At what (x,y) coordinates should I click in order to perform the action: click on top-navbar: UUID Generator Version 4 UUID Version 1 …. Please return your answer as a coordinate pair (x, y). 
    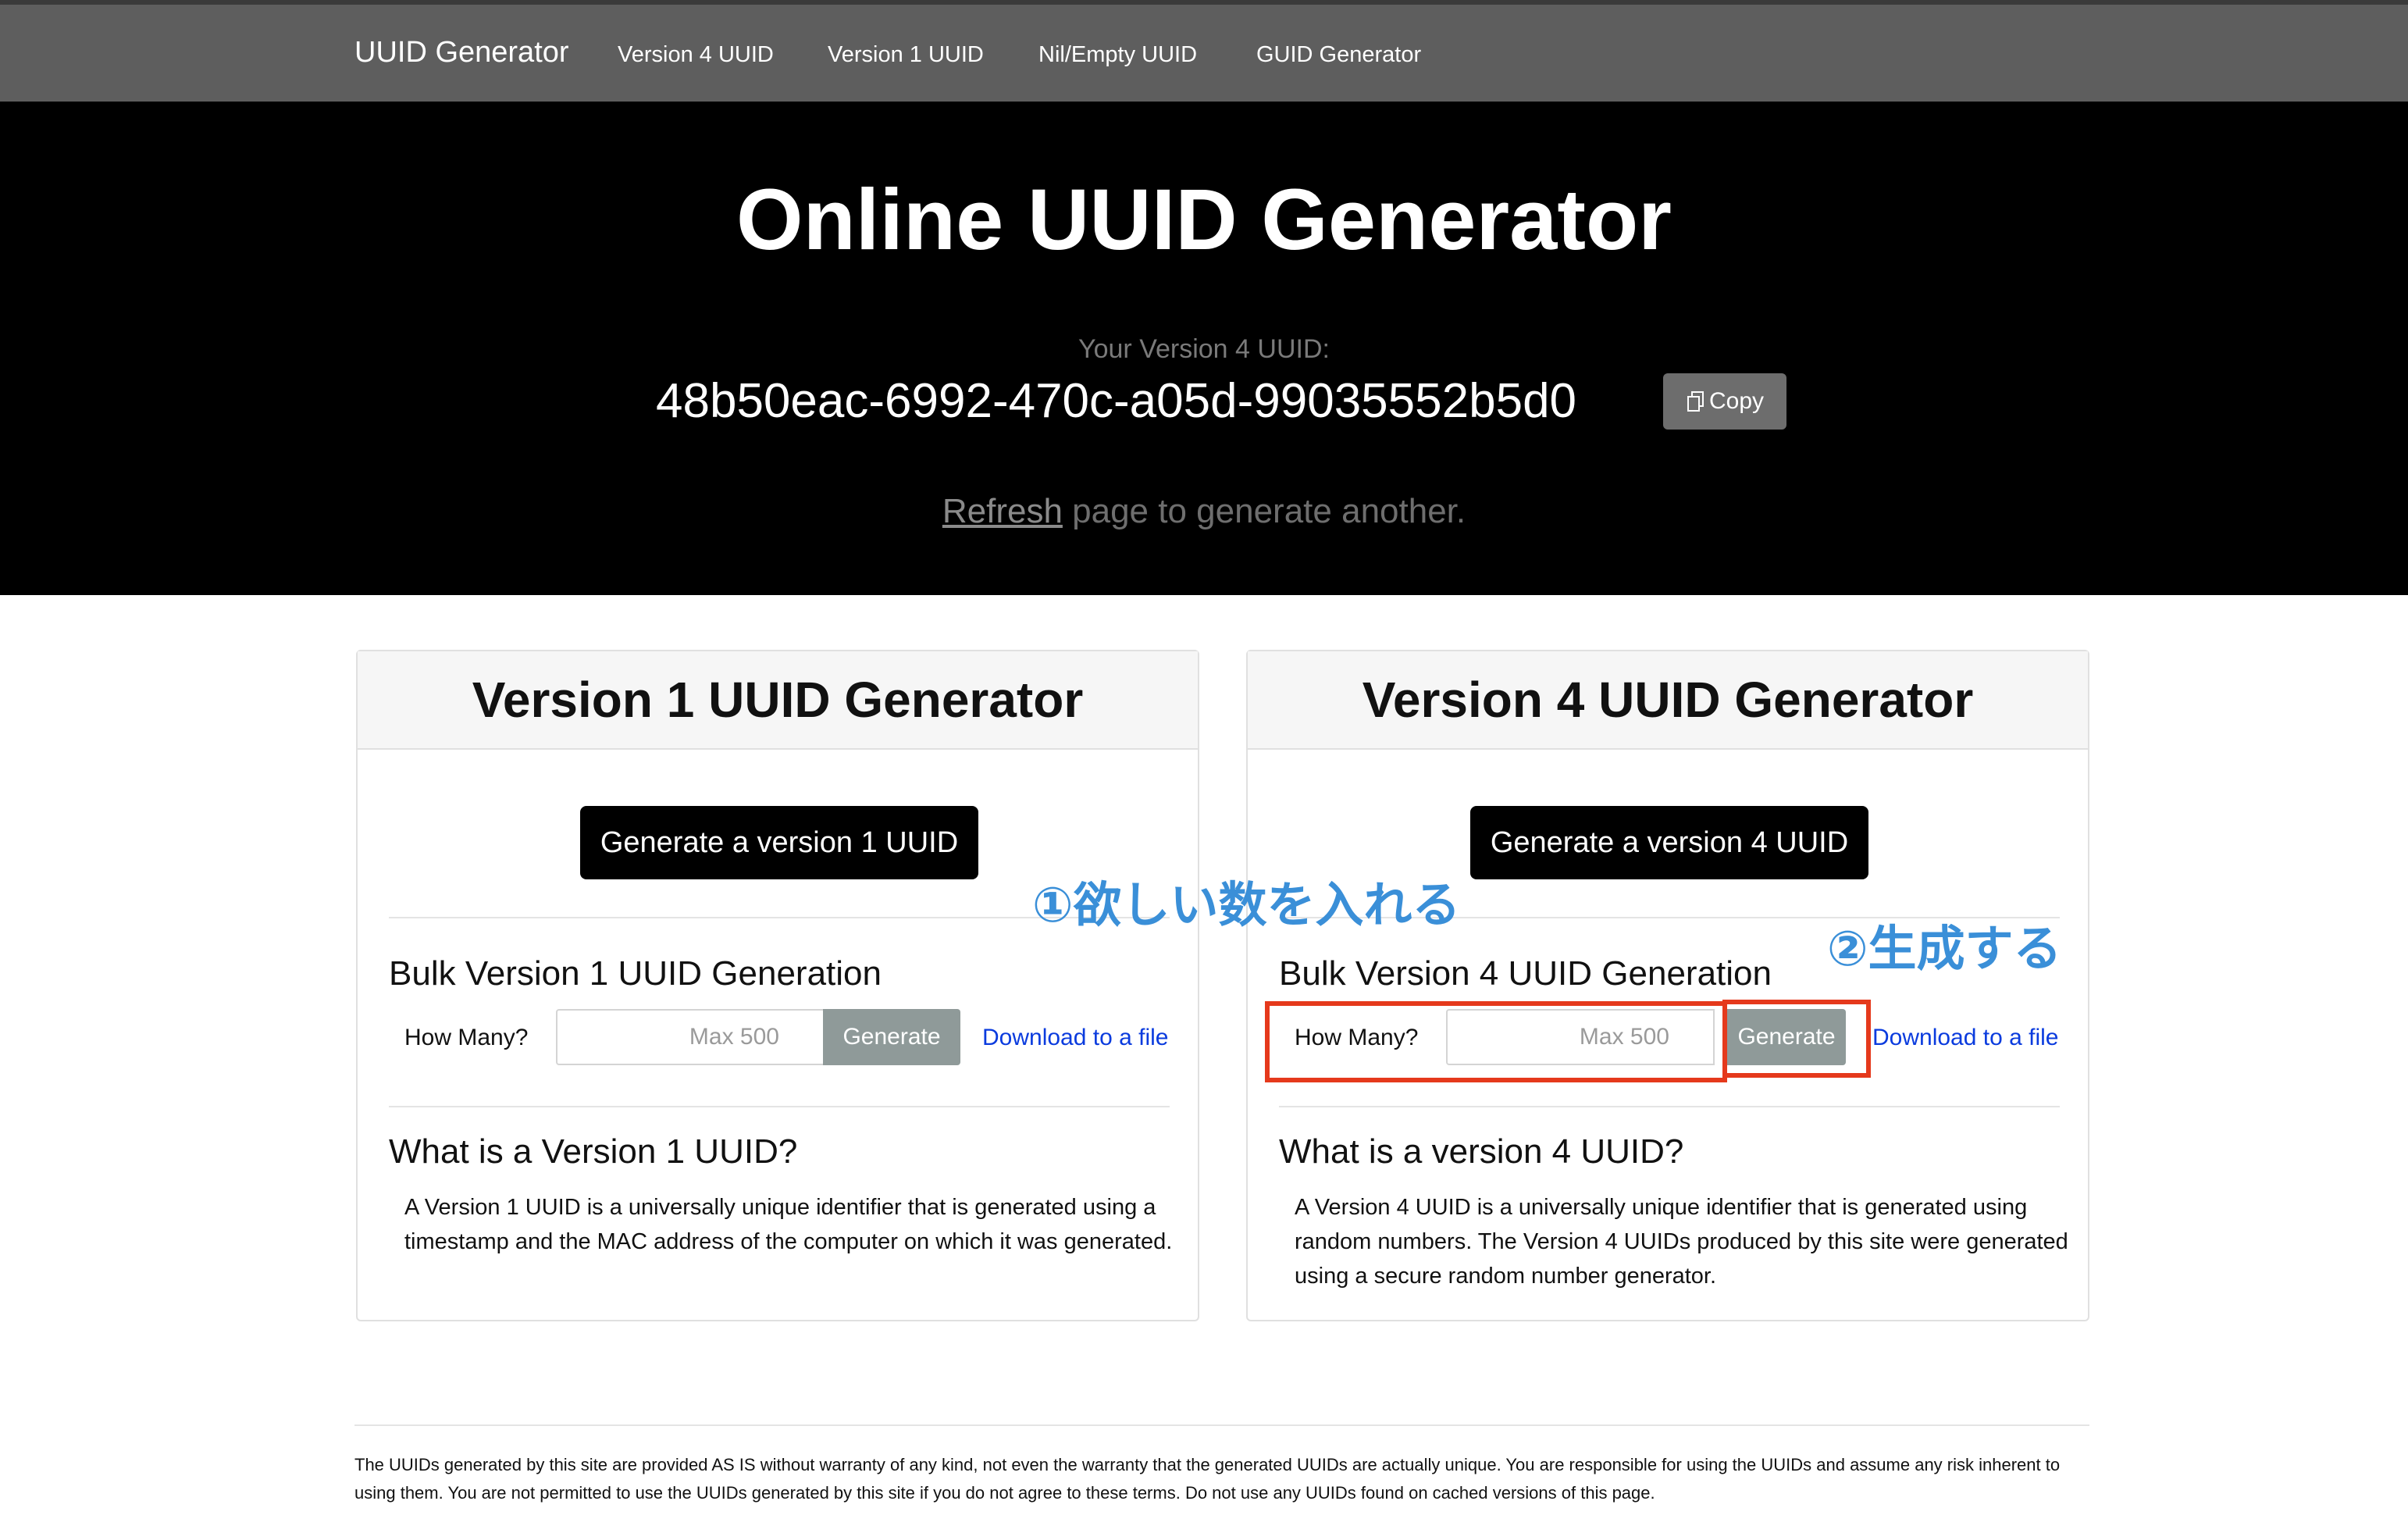
    Looking at the image, I should click on (1204, 51).